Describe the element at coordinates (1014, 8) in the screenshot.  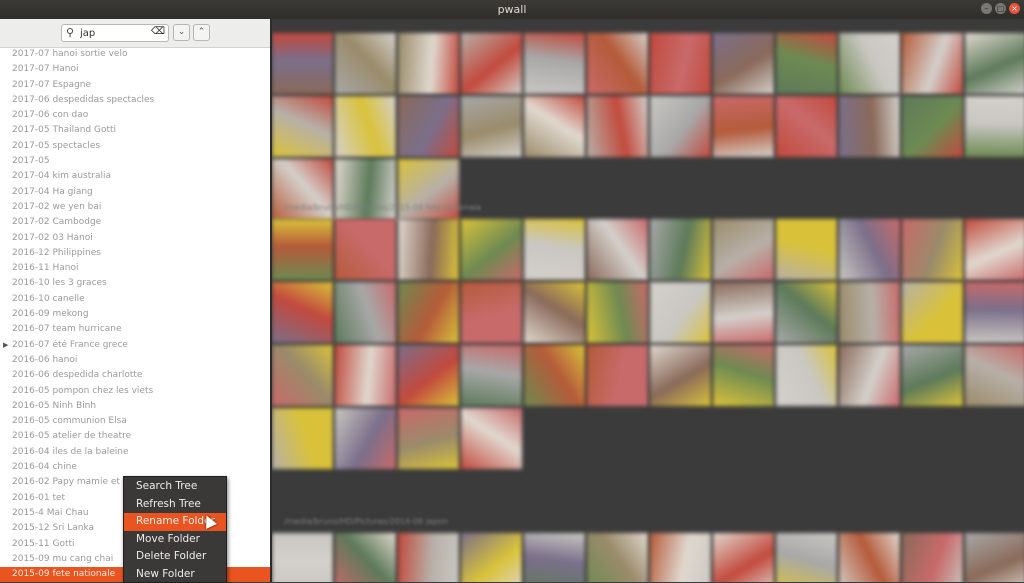
I see `close-icon: ×` at that location.